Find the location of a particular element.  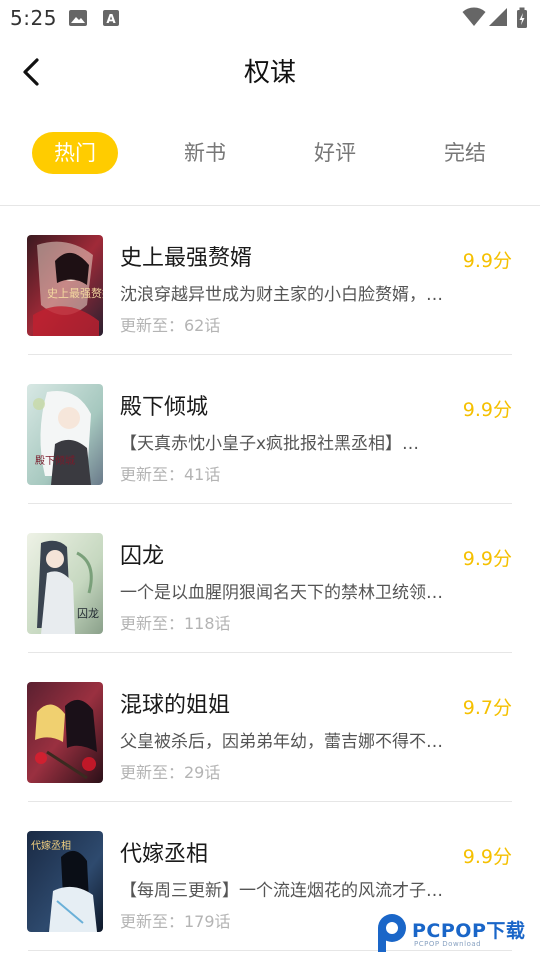

wifi-icon is located at coordinates (474, 19).